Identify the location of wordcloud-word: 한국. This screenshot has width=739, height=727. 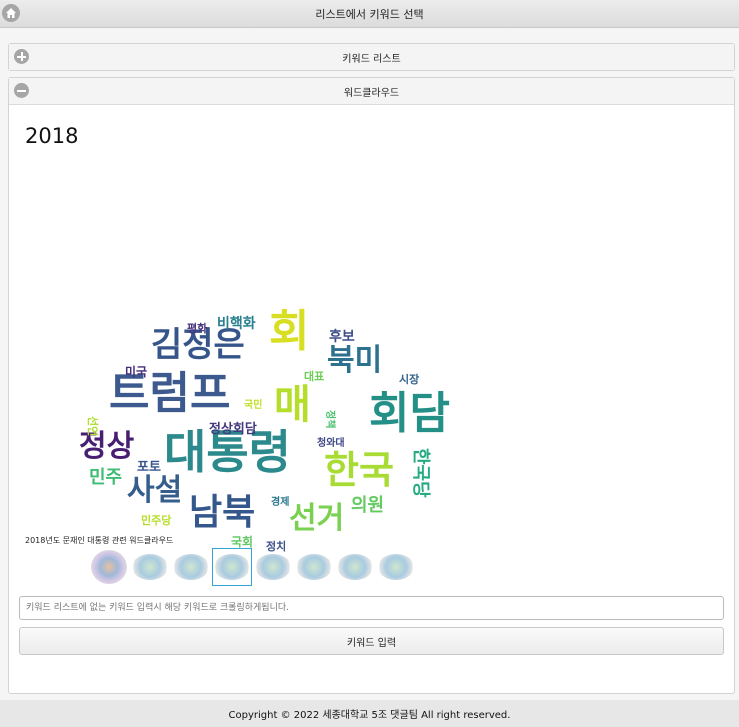
(359, 470).